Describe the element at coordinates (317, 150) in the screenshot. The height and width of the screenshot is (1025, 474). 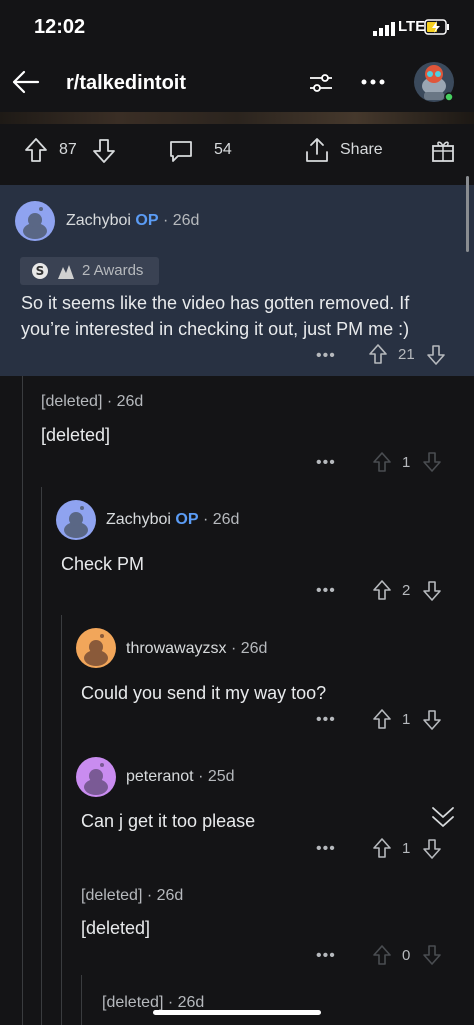
I see `share-icon` at that location.